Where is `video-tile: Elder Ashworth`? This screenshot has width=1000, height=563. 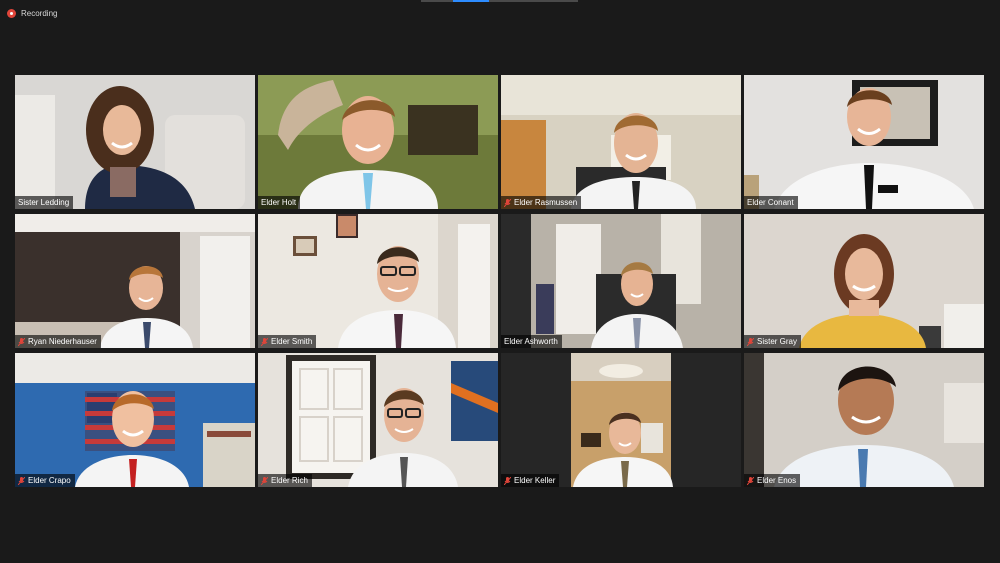
video-tile: Elder Ashworth is located at coordinates (621, 281).